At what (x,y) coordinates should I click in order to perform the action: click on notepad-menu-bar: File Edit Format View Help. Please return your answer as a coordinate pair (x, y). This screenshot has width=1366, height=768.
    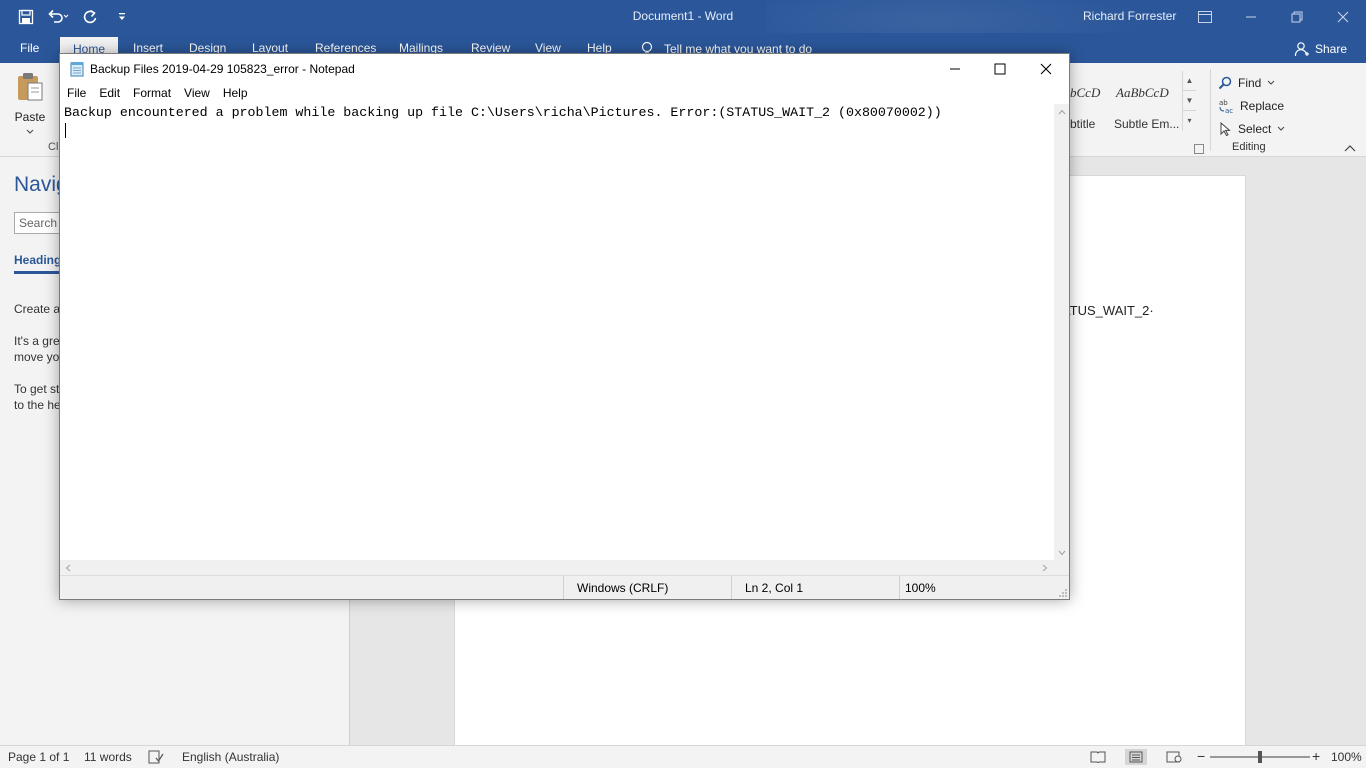
    Looking at the image, I should click on (564, 94).